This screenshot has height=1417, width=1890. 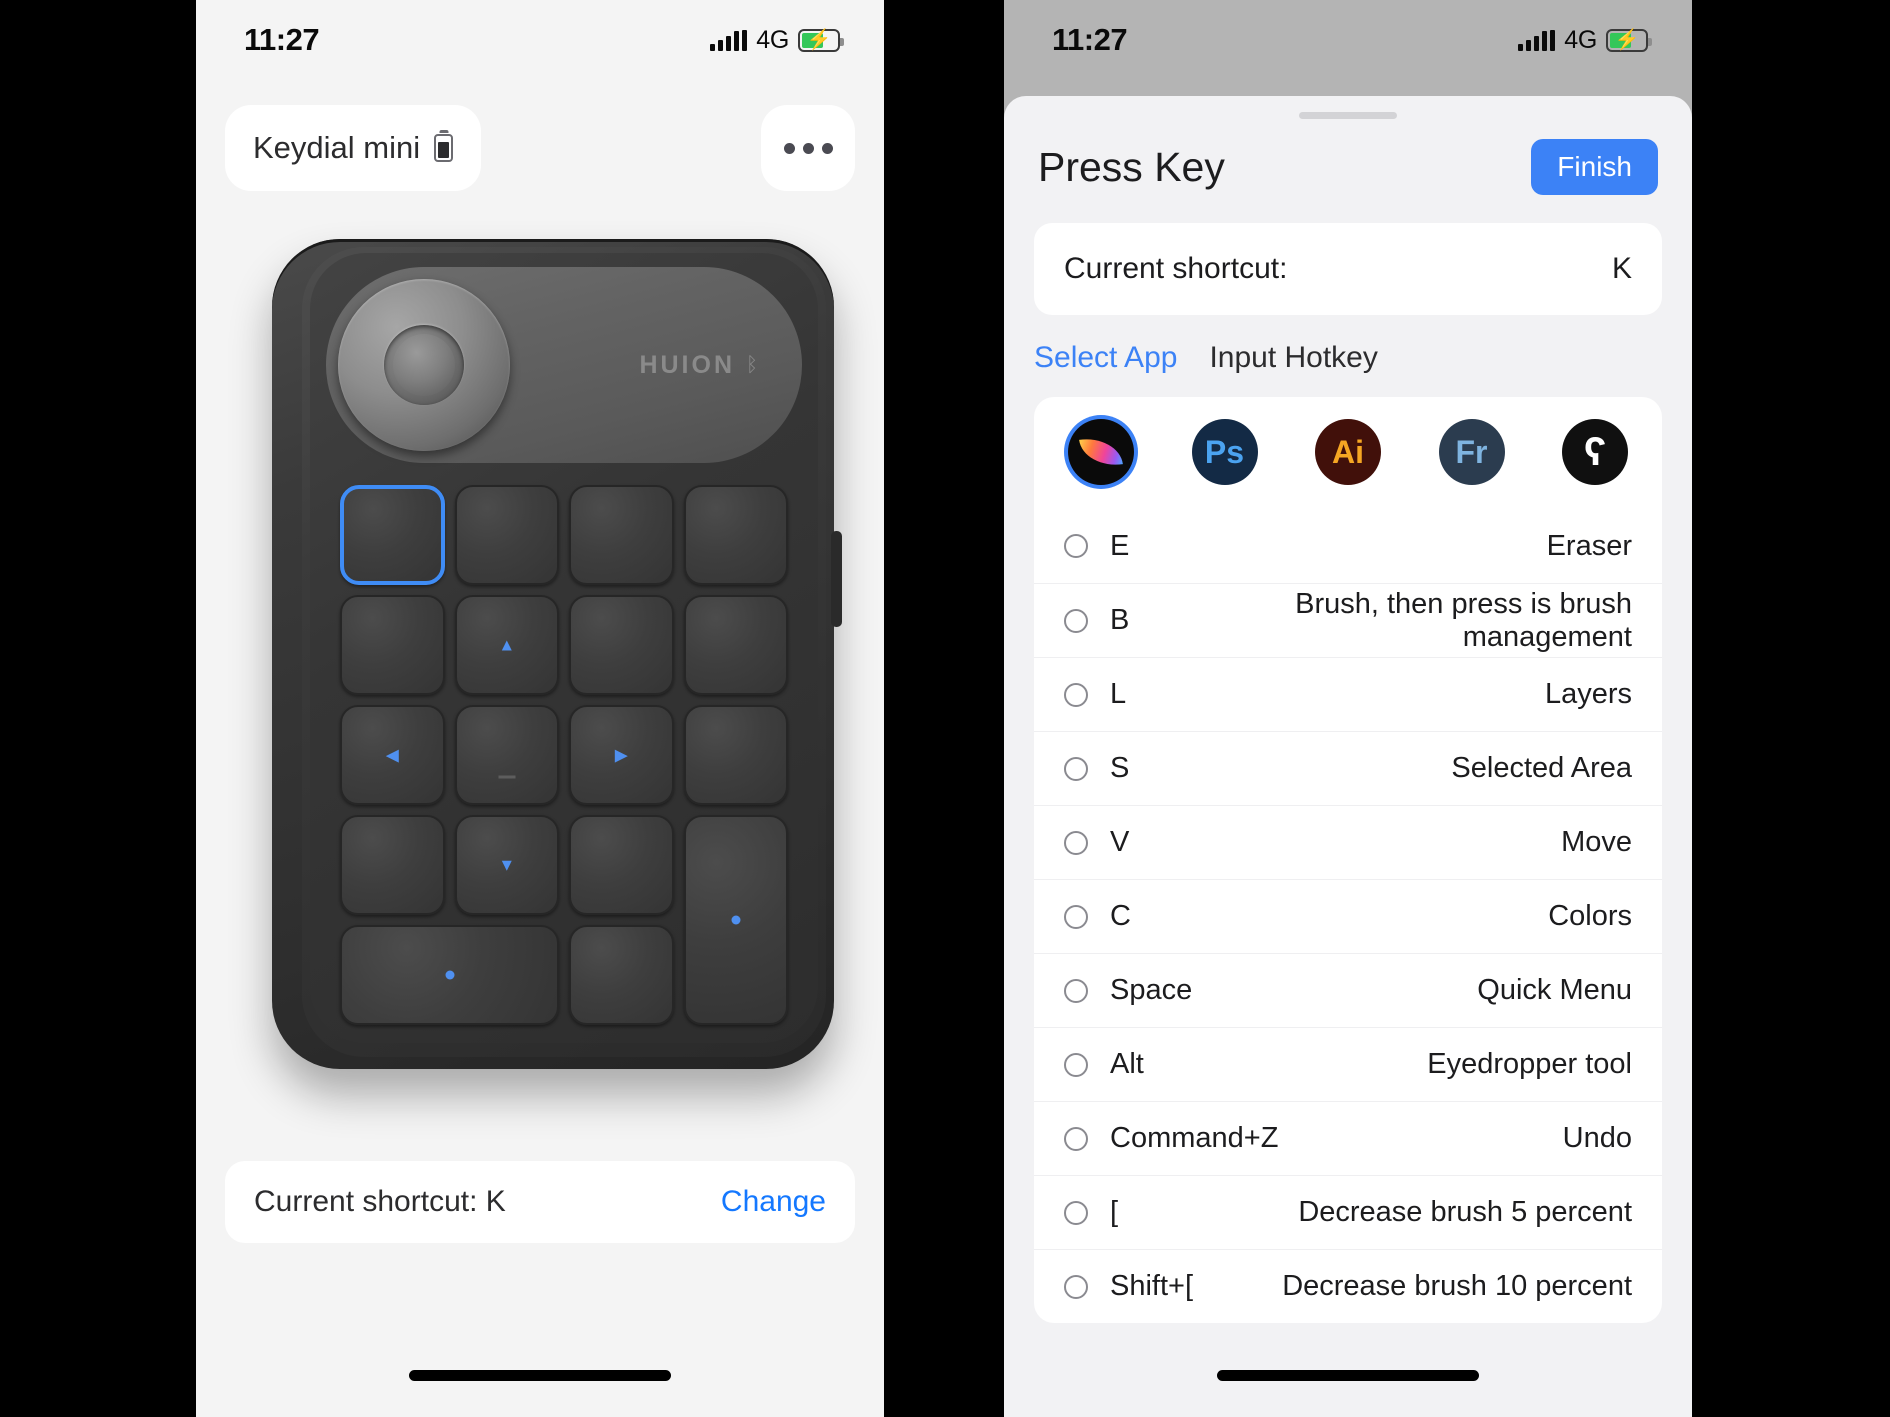 What do you see at coordinates (1580, 39) in the screenshot?
I see `network-type-label: 4G` at bounding box center [1580, 39].